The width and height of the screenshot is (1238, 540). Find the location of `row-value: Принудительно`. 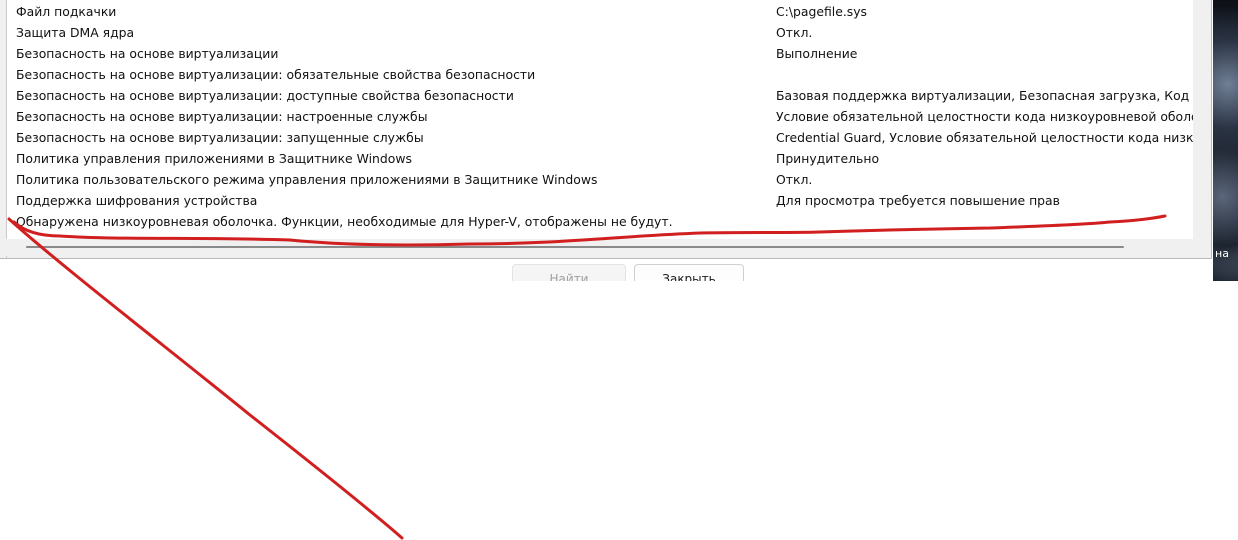

row-value: Принудительно is located at coordinates (828, 158).